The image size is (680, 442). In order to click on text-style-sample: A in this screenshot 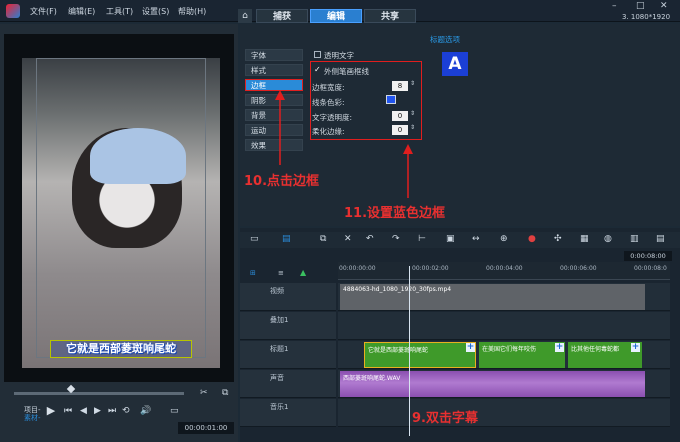, I will do `click(455, 64)`.